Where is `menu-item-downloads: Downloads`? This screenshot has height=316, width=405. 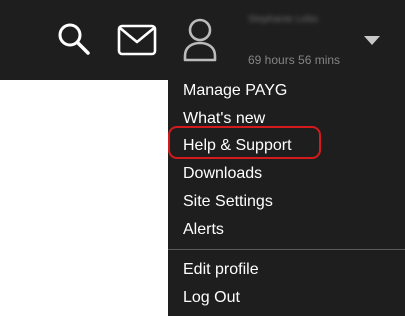
menu-item-downloads: Downloads is located at coordinates (222, 174).